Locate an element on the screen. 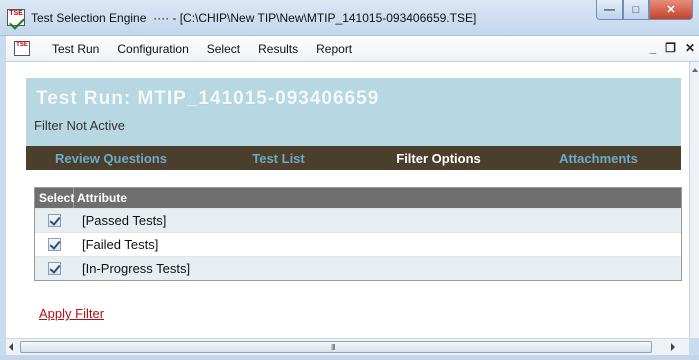 The width and height of the screenshot is (699, 360). tab-review-questions: Review Questions is located at coordinates (111, 158).